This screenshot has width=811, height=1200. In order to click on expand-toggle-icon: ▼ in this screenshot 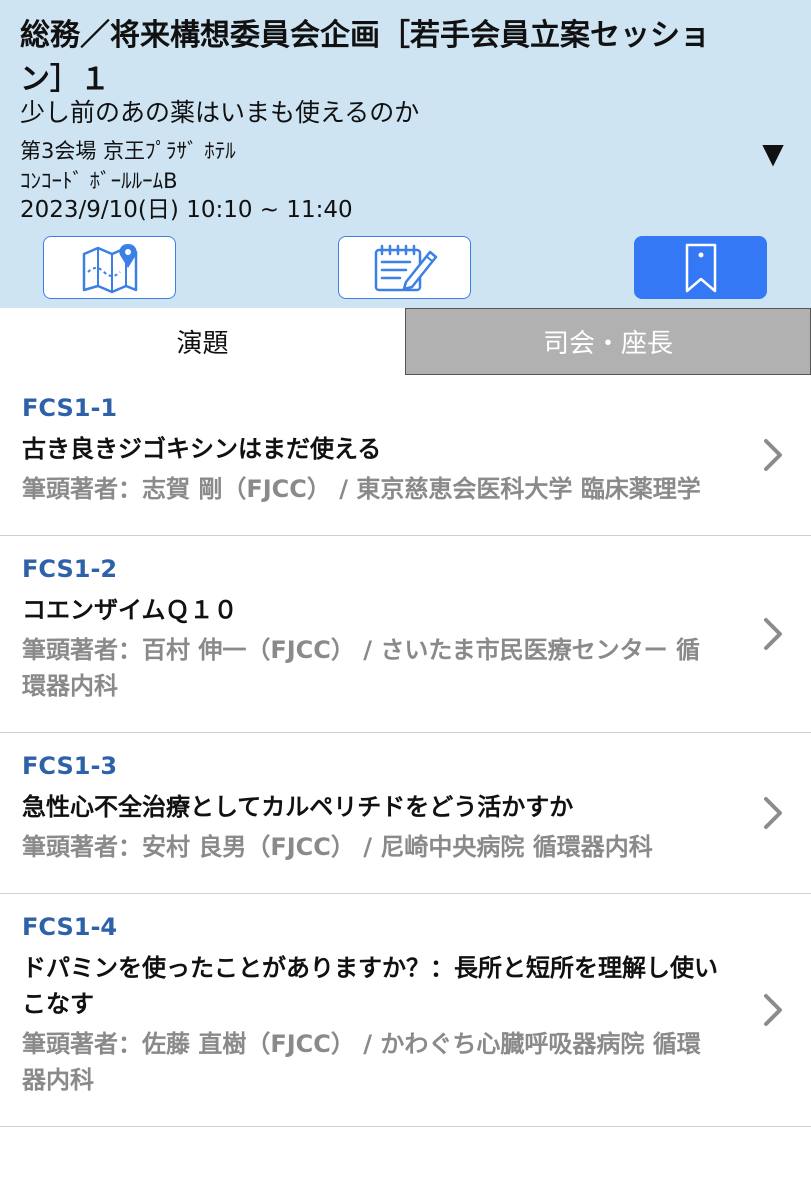, I will do `click(773, 154)`.